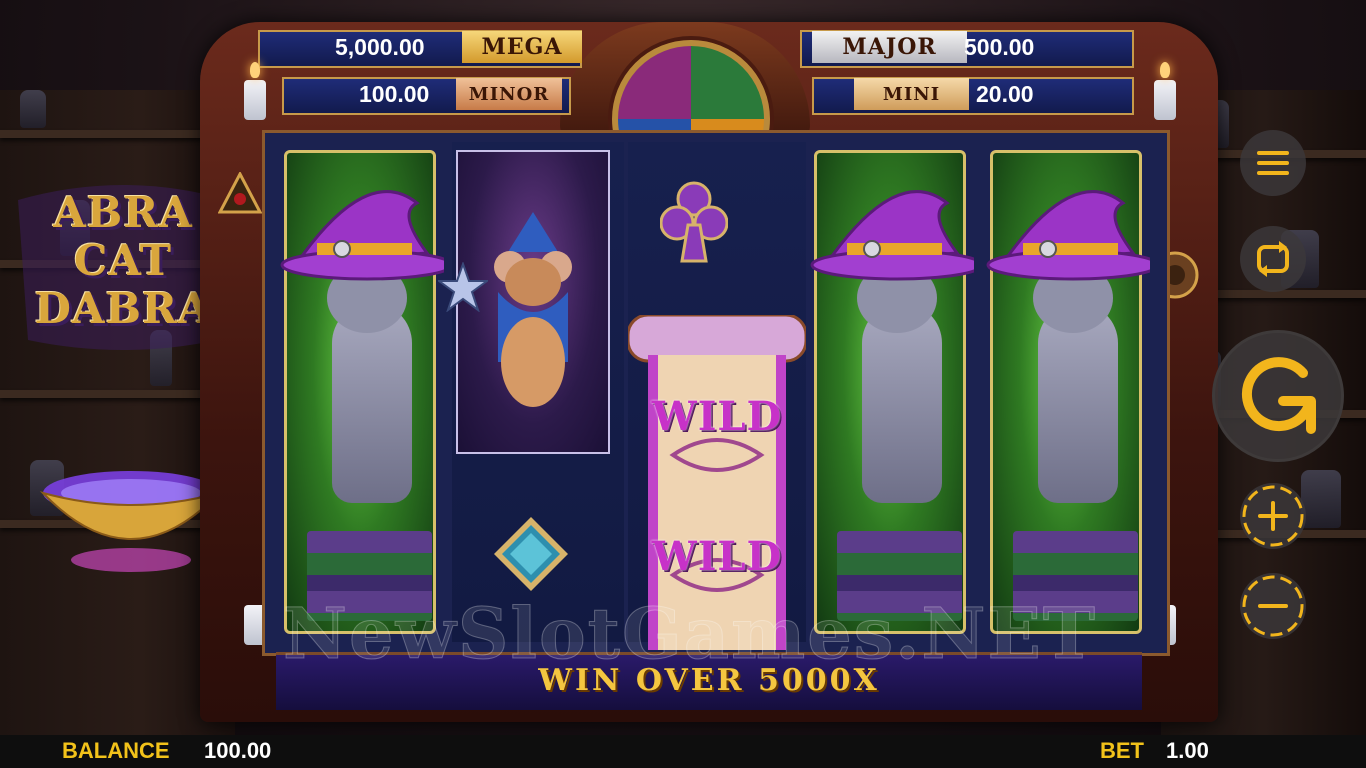 The height and width of the screenshot is (768, 1366). What do you see at coordinates (999, 47) in the screenshot?
I see `major-jackpot-value: 500.00` at bounding box center [999, 47].